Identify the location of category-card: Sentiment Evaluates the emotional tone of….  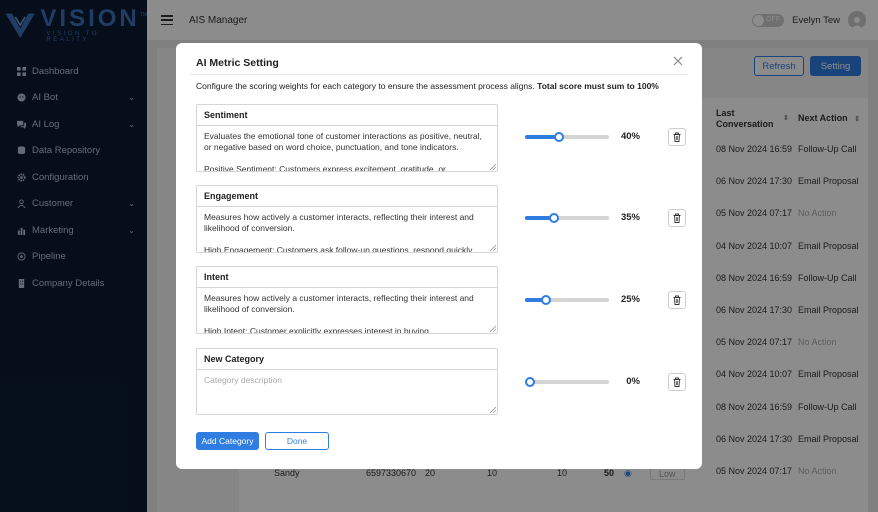
(347, 138).